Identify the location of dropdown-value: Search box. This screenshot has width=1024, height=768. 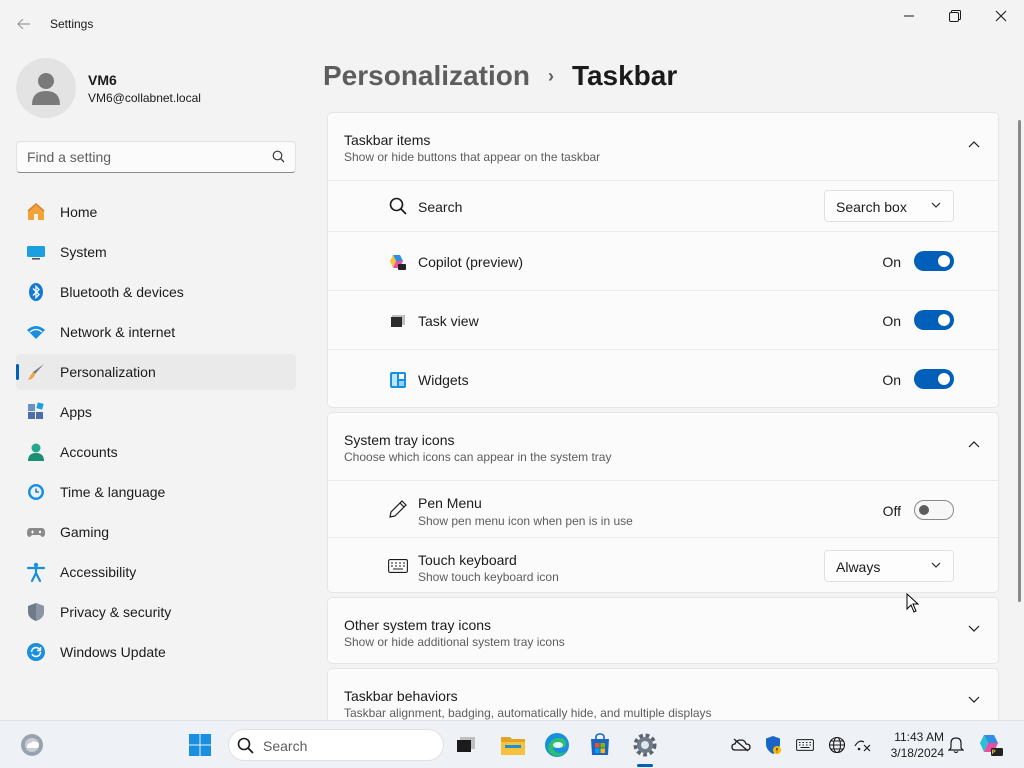
(871, 207).